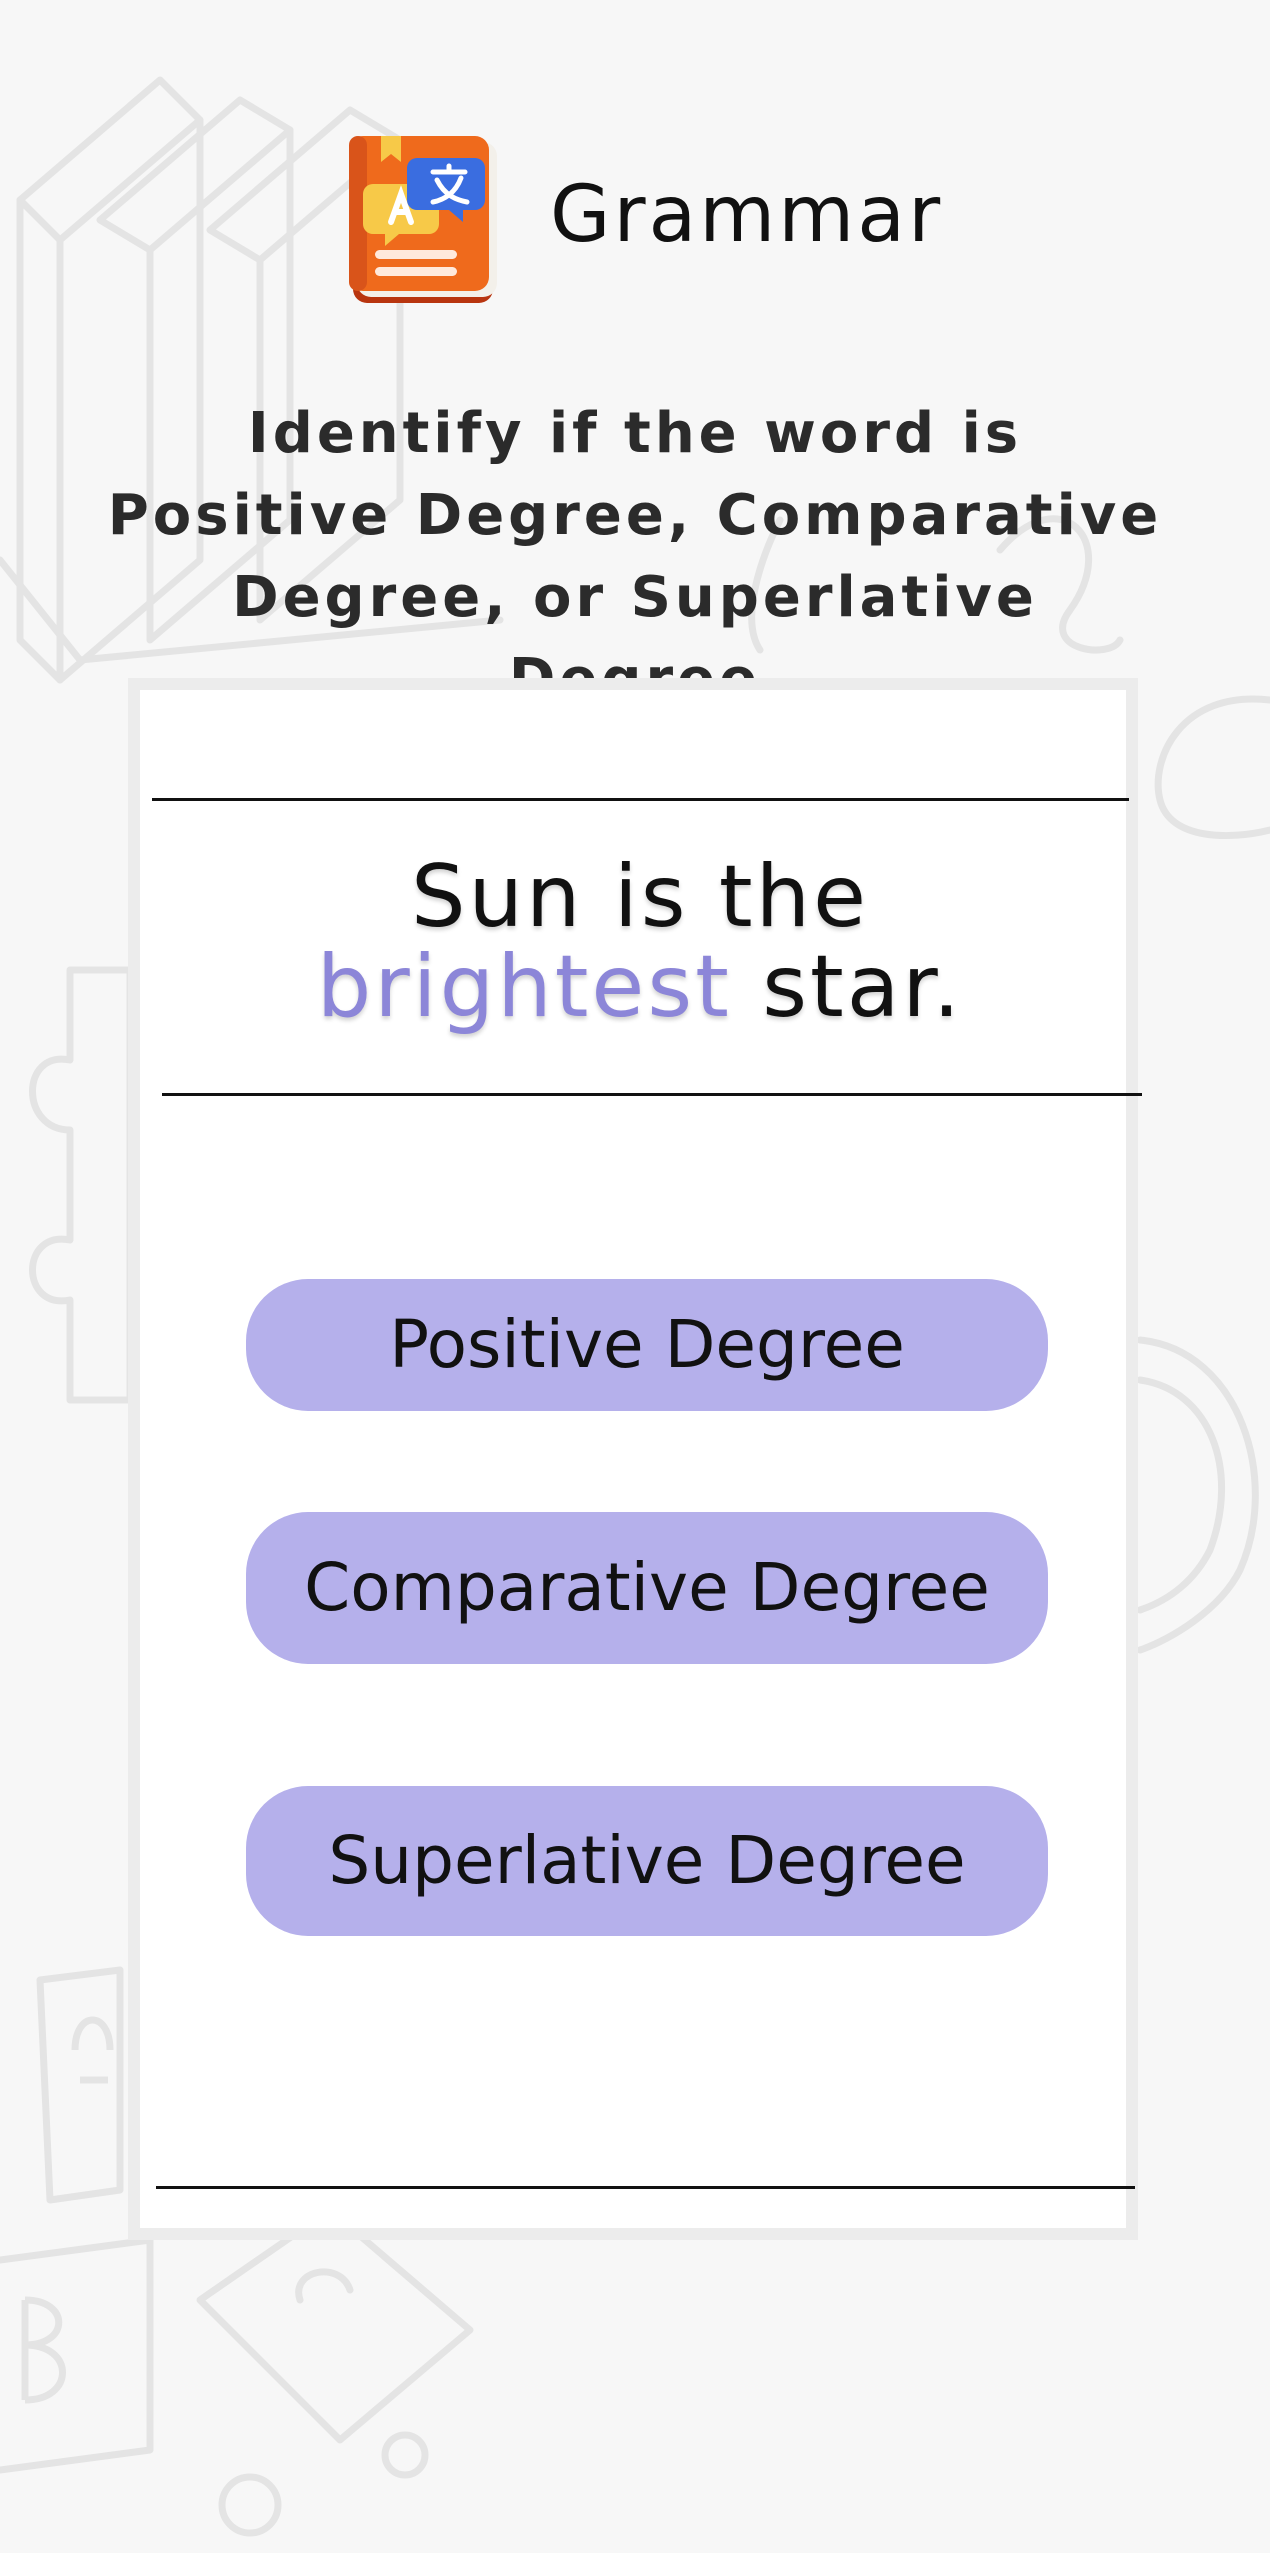 The height and width of the screenshot is (2553, 1270). Describe the element at coordinates (652, 1094) in the screenshot. I see `divider-middle` at that location.